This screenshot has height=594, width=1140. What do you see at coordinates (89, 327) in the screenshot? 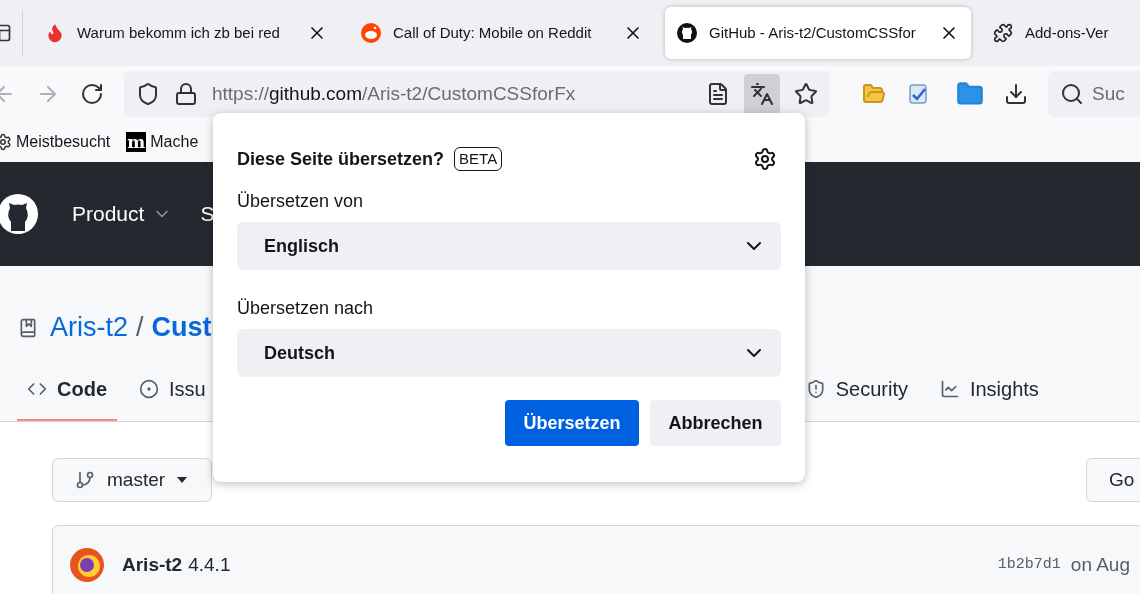
I see `owner-link: Aris-t2` at bounding box center [89, 327].